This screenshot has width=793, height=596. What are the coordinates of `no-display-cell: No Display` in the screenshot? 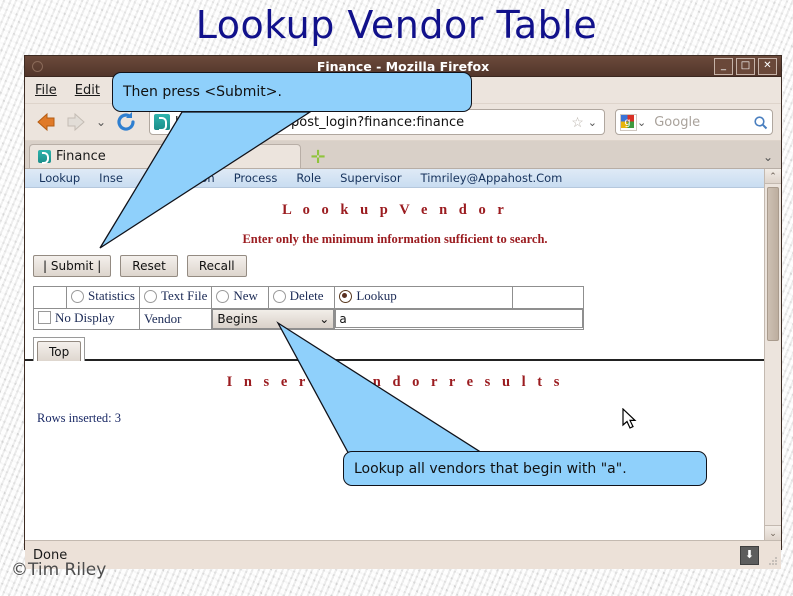 It's located at (86, 318).